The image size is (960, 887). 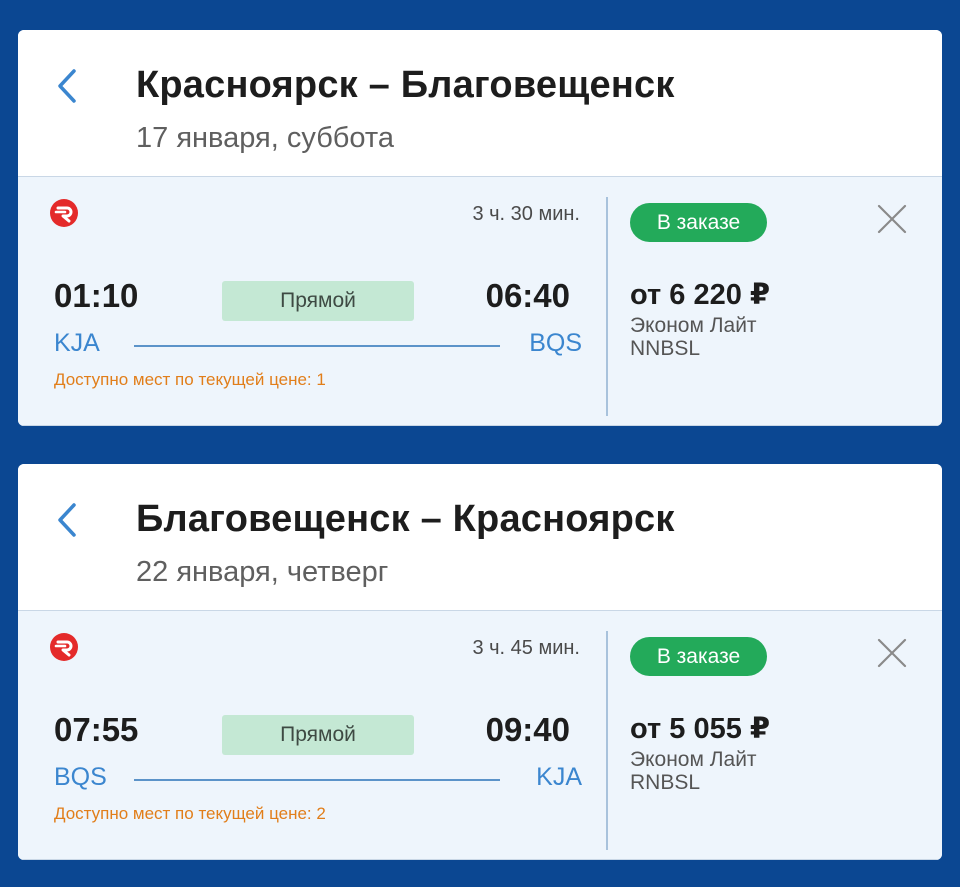 I want to click on arrival-time: 06:40, so click(x=527, y=295).